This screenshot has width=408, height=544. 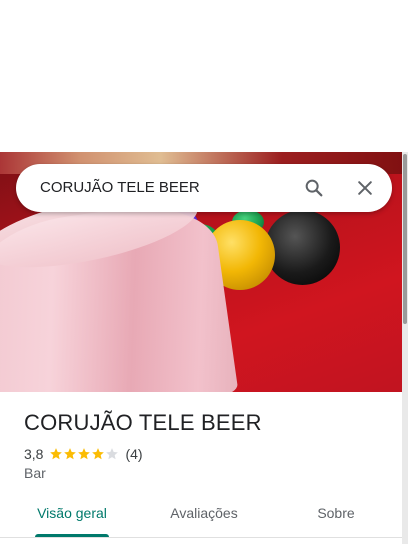 I want to click on tab-reviews: Avaliações, so click(x=204, y=516).